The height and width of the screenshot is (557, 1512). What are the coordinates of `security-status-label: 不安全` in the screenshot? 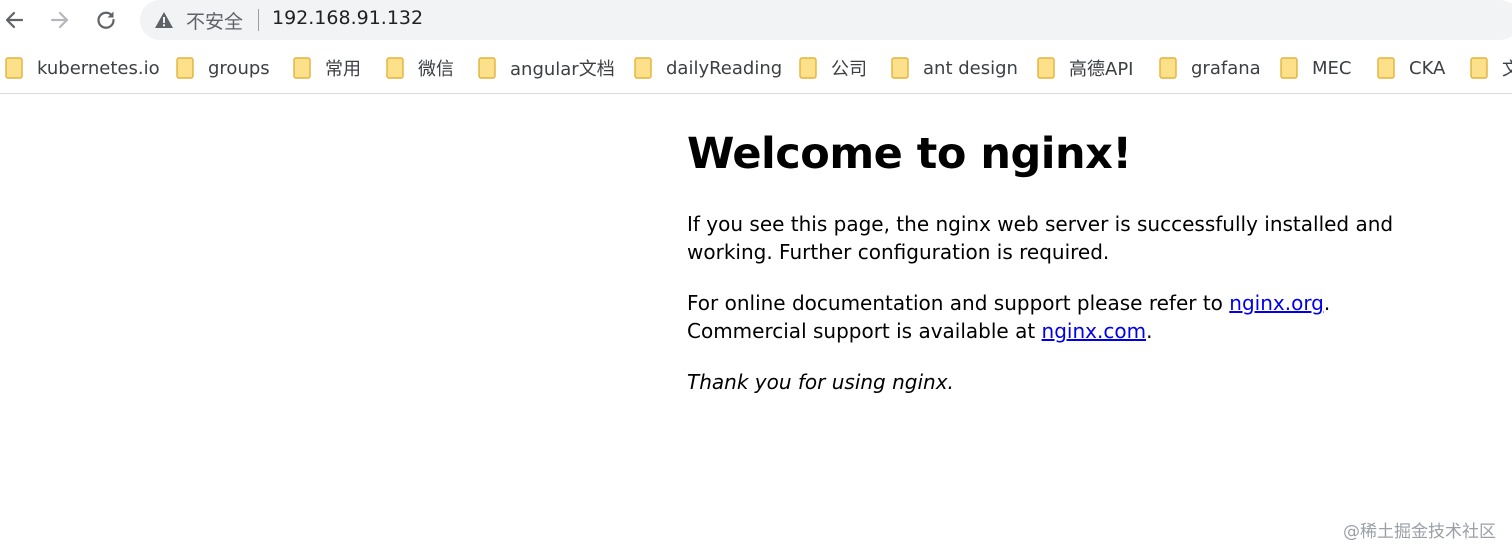 It's located at (214, 20).